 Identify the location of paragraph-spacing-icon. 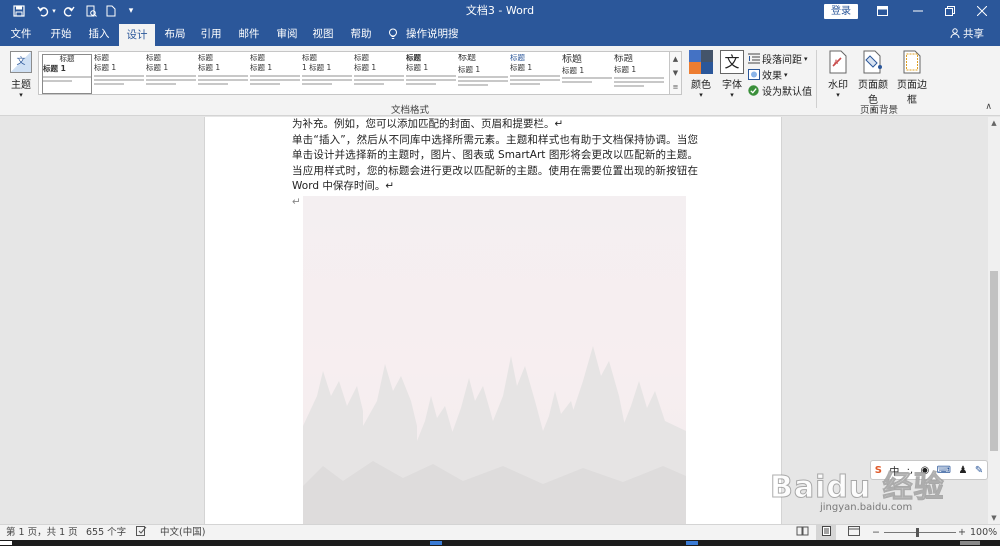
(754, 58).